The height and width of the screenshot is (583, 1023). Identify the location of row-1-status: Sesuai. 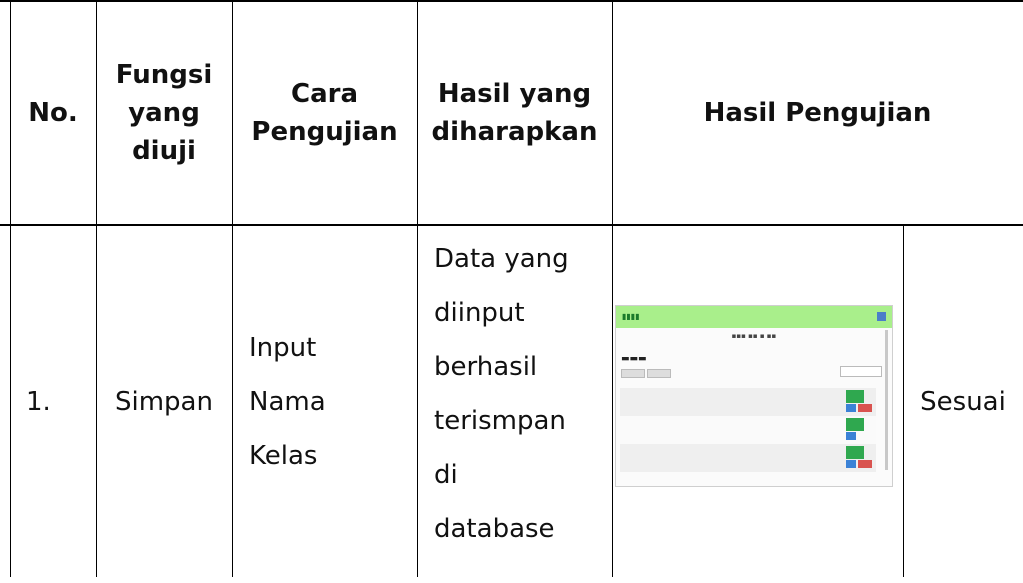
(963, 401).